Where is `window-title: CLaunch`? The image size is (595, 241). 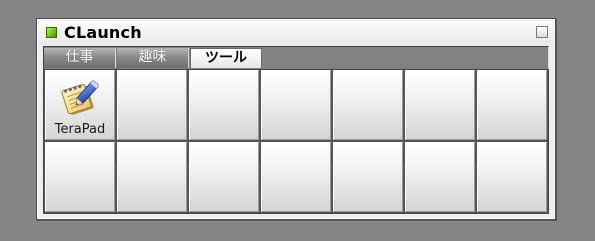 window-title: CLaunch is located at coordinates (103, 32).